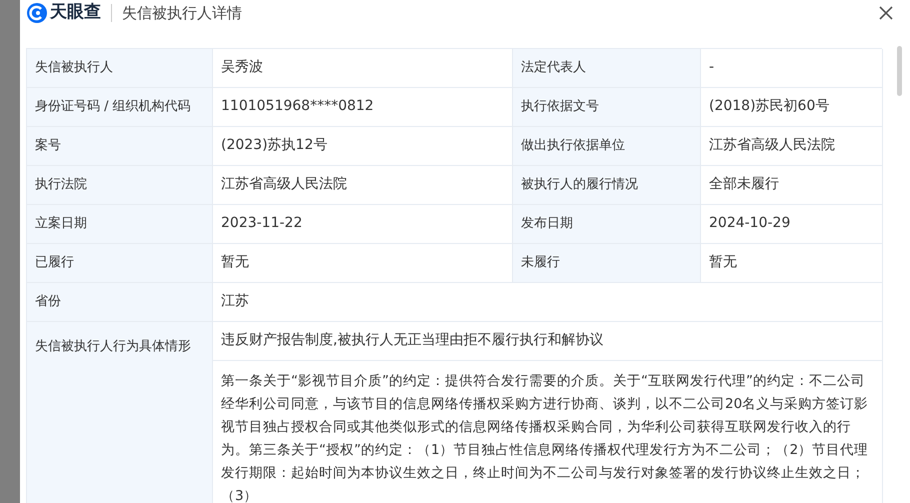  I want to click on field-label: 未履行, so click(607, 263).